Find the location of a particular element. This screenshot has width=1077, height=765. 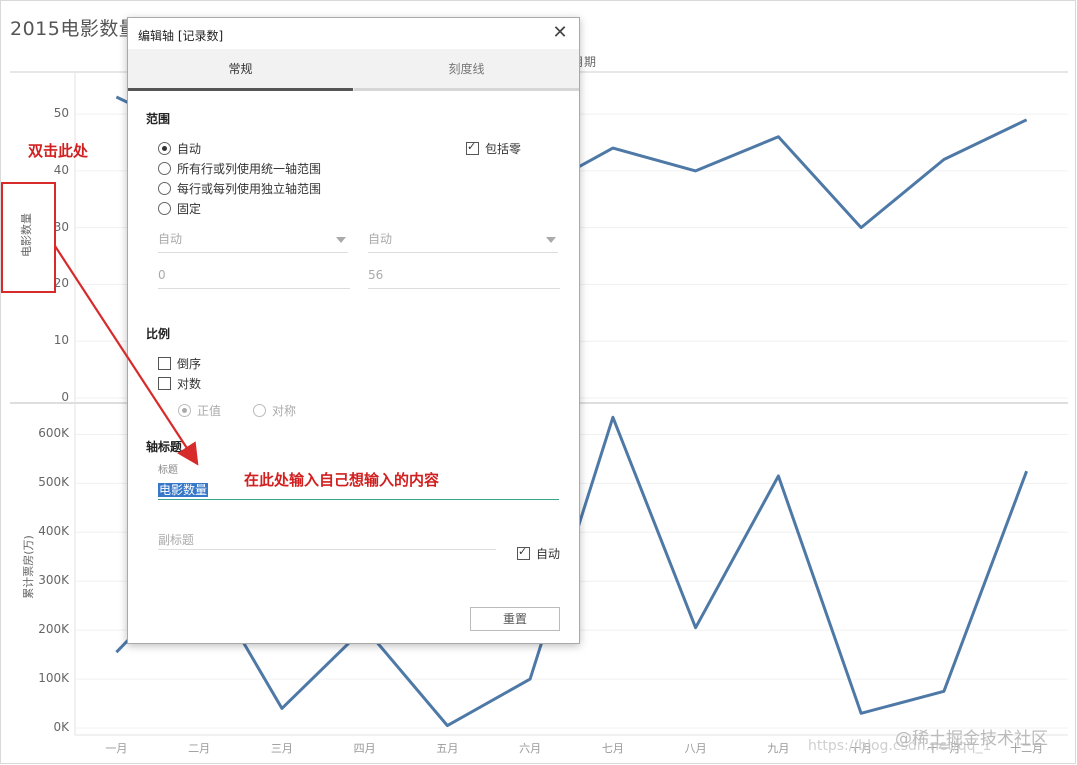

arrow-line is located at coordinates (126, 355).